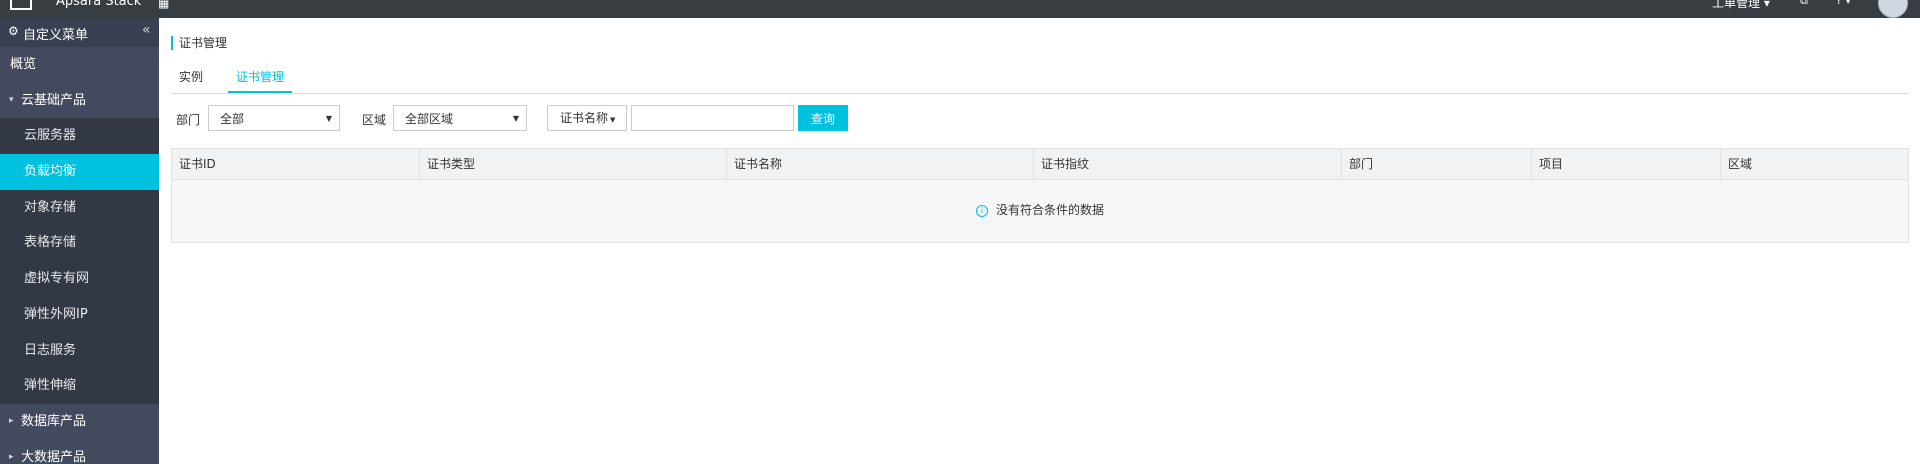  What do you see at coordinates (1188, 164) in the screenshot?
I see `column-header: 证书指纹` at bounding box center [1188, 164].